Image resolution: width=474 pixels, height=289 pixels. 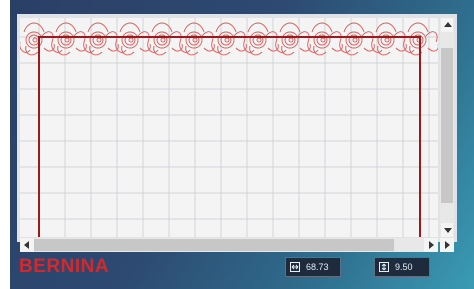 I want to click on scroll-right-button-secondary, so click(x=447, y=245).